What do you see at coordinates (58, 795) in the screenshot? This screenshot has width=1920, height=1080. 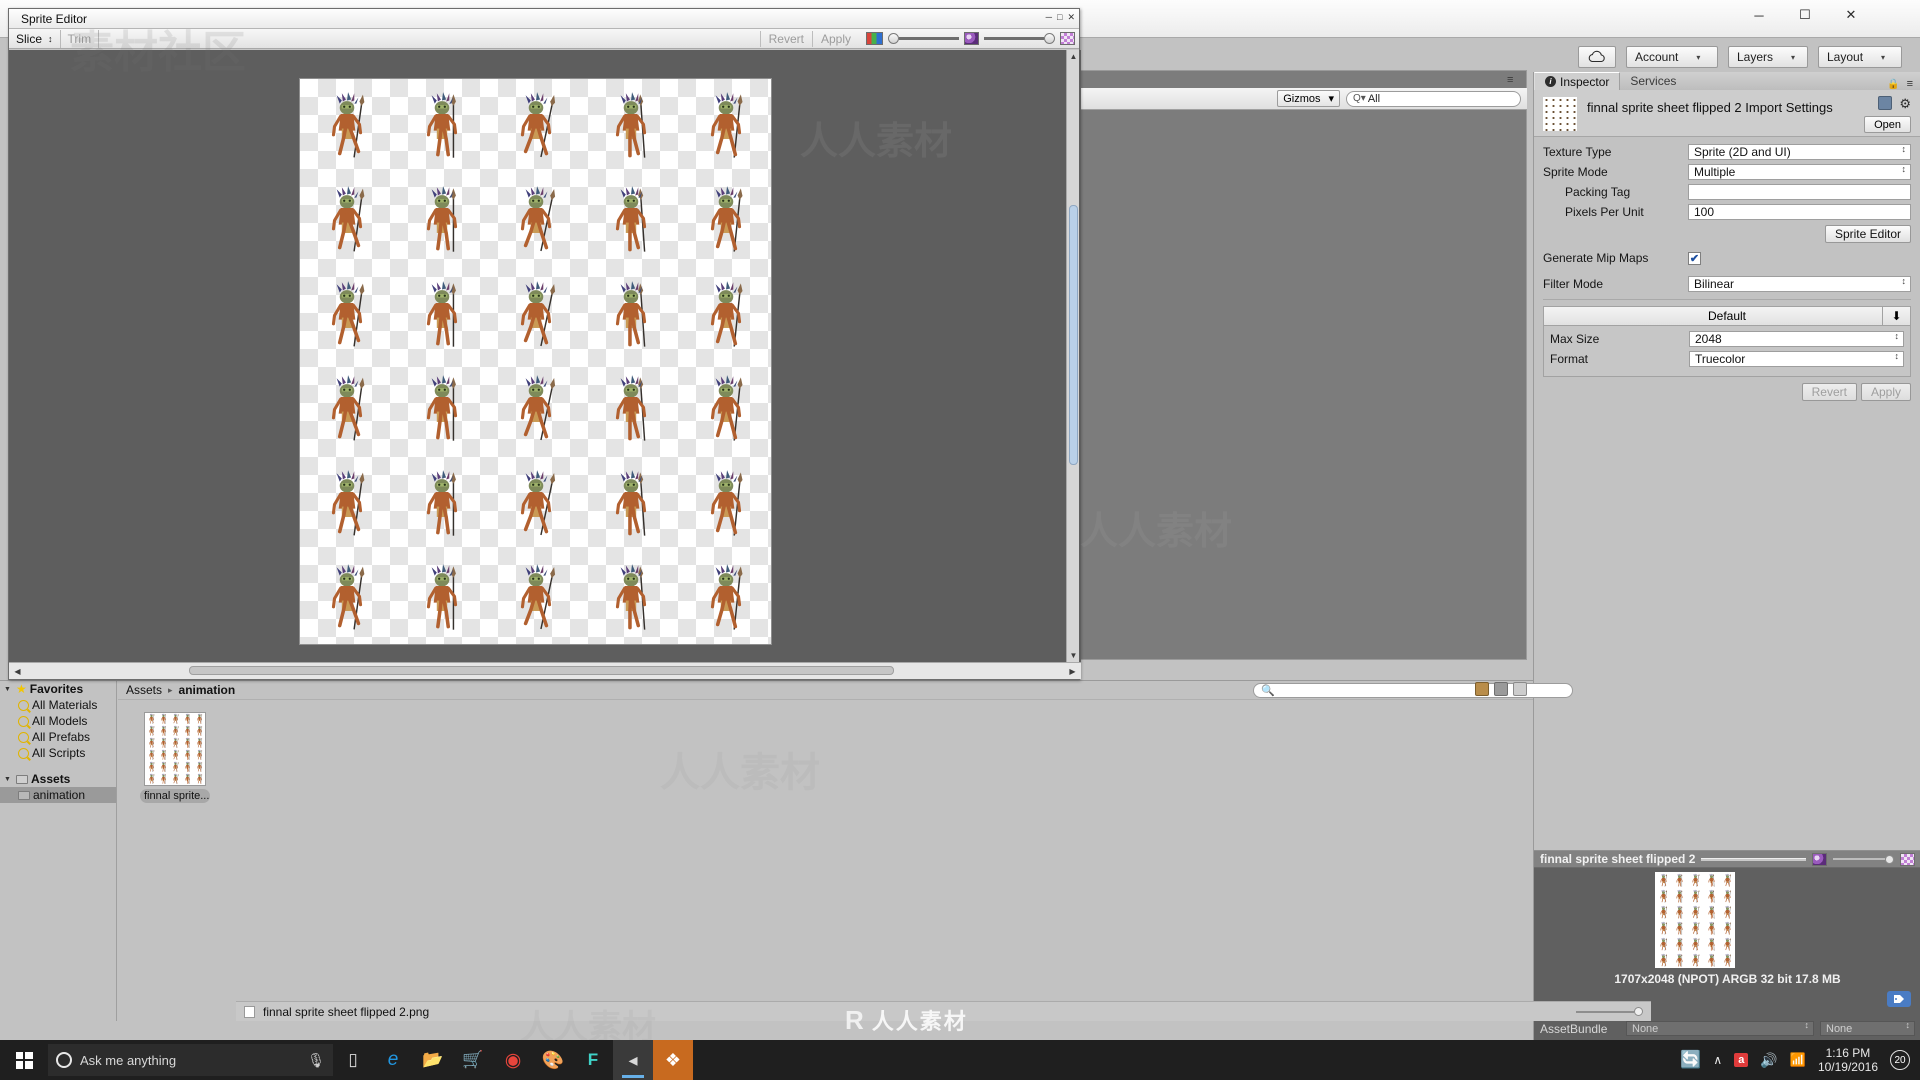 I see `tree-item-animation: animation` at bounding box center [58, 795].